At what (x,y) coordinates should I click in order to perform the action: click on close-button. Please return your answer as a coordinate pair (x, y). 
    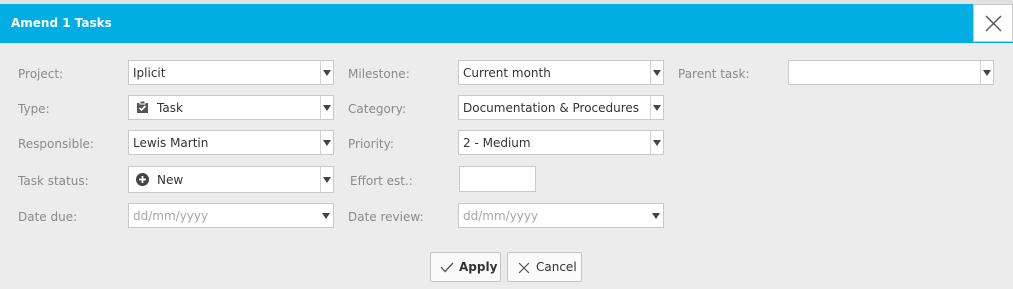
    Looking at the image, I should click on (993, 23).